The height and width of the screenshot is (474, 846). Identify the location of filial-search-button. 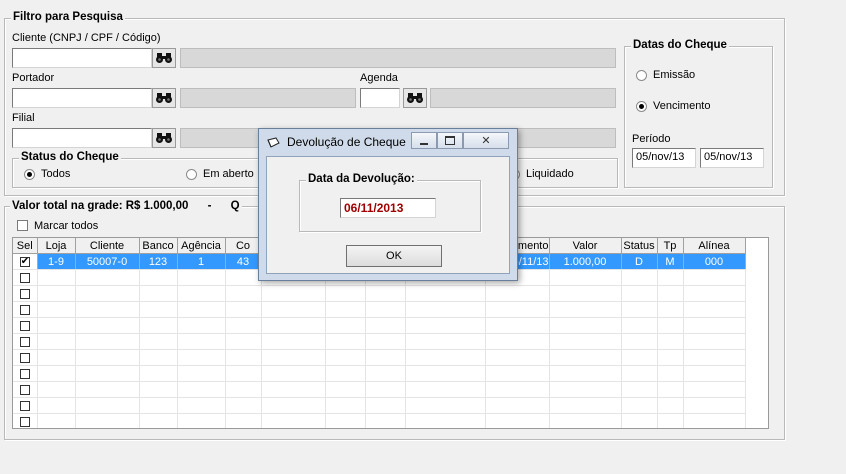
(164, 138).